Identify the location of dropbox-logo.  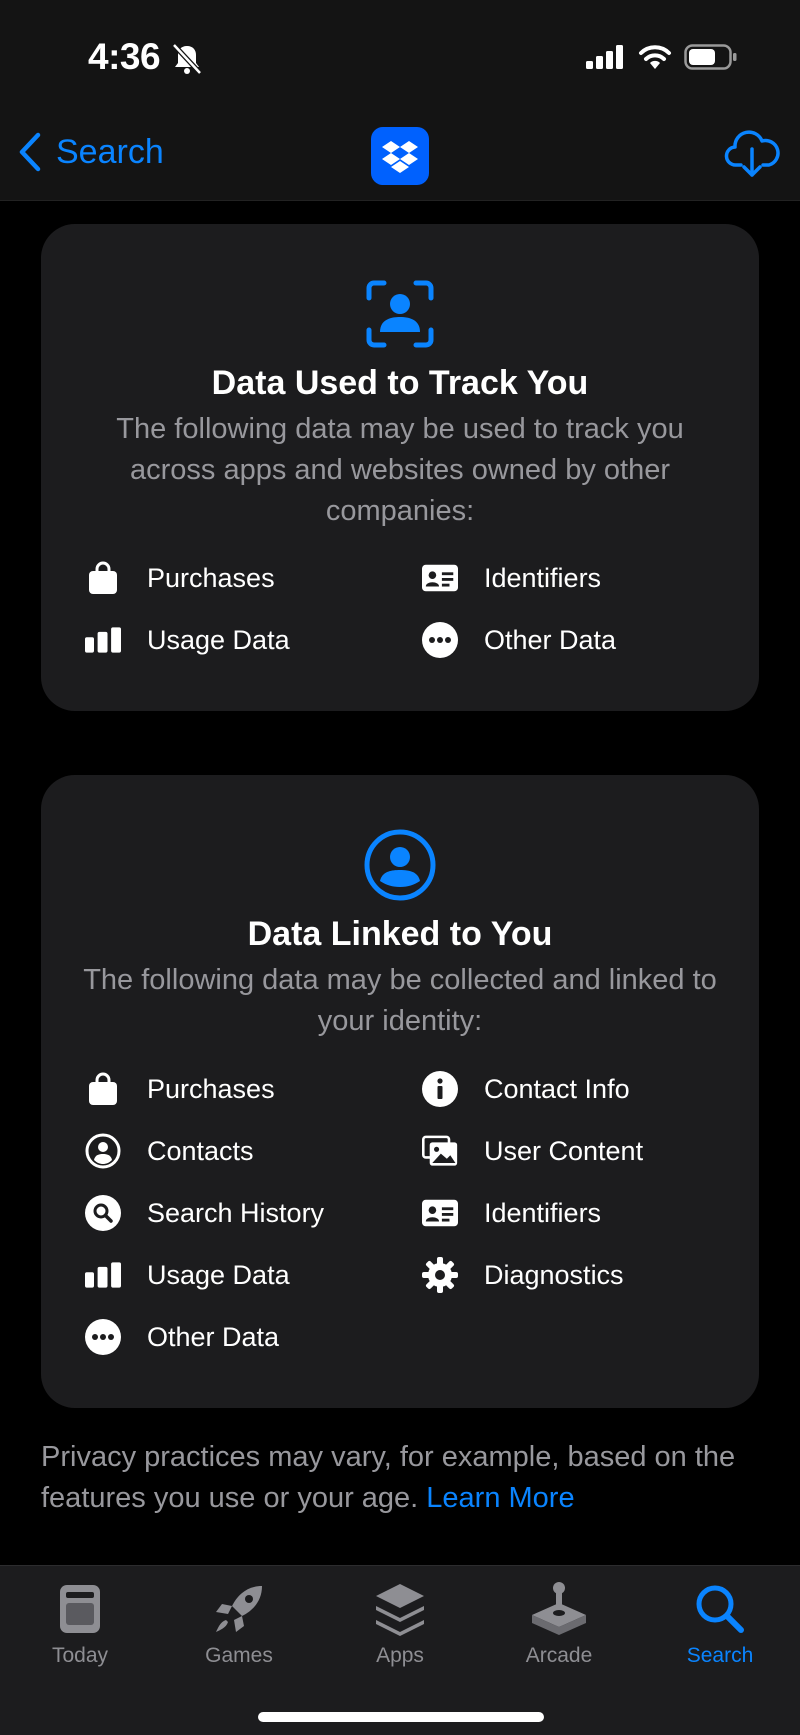
(400, 156).